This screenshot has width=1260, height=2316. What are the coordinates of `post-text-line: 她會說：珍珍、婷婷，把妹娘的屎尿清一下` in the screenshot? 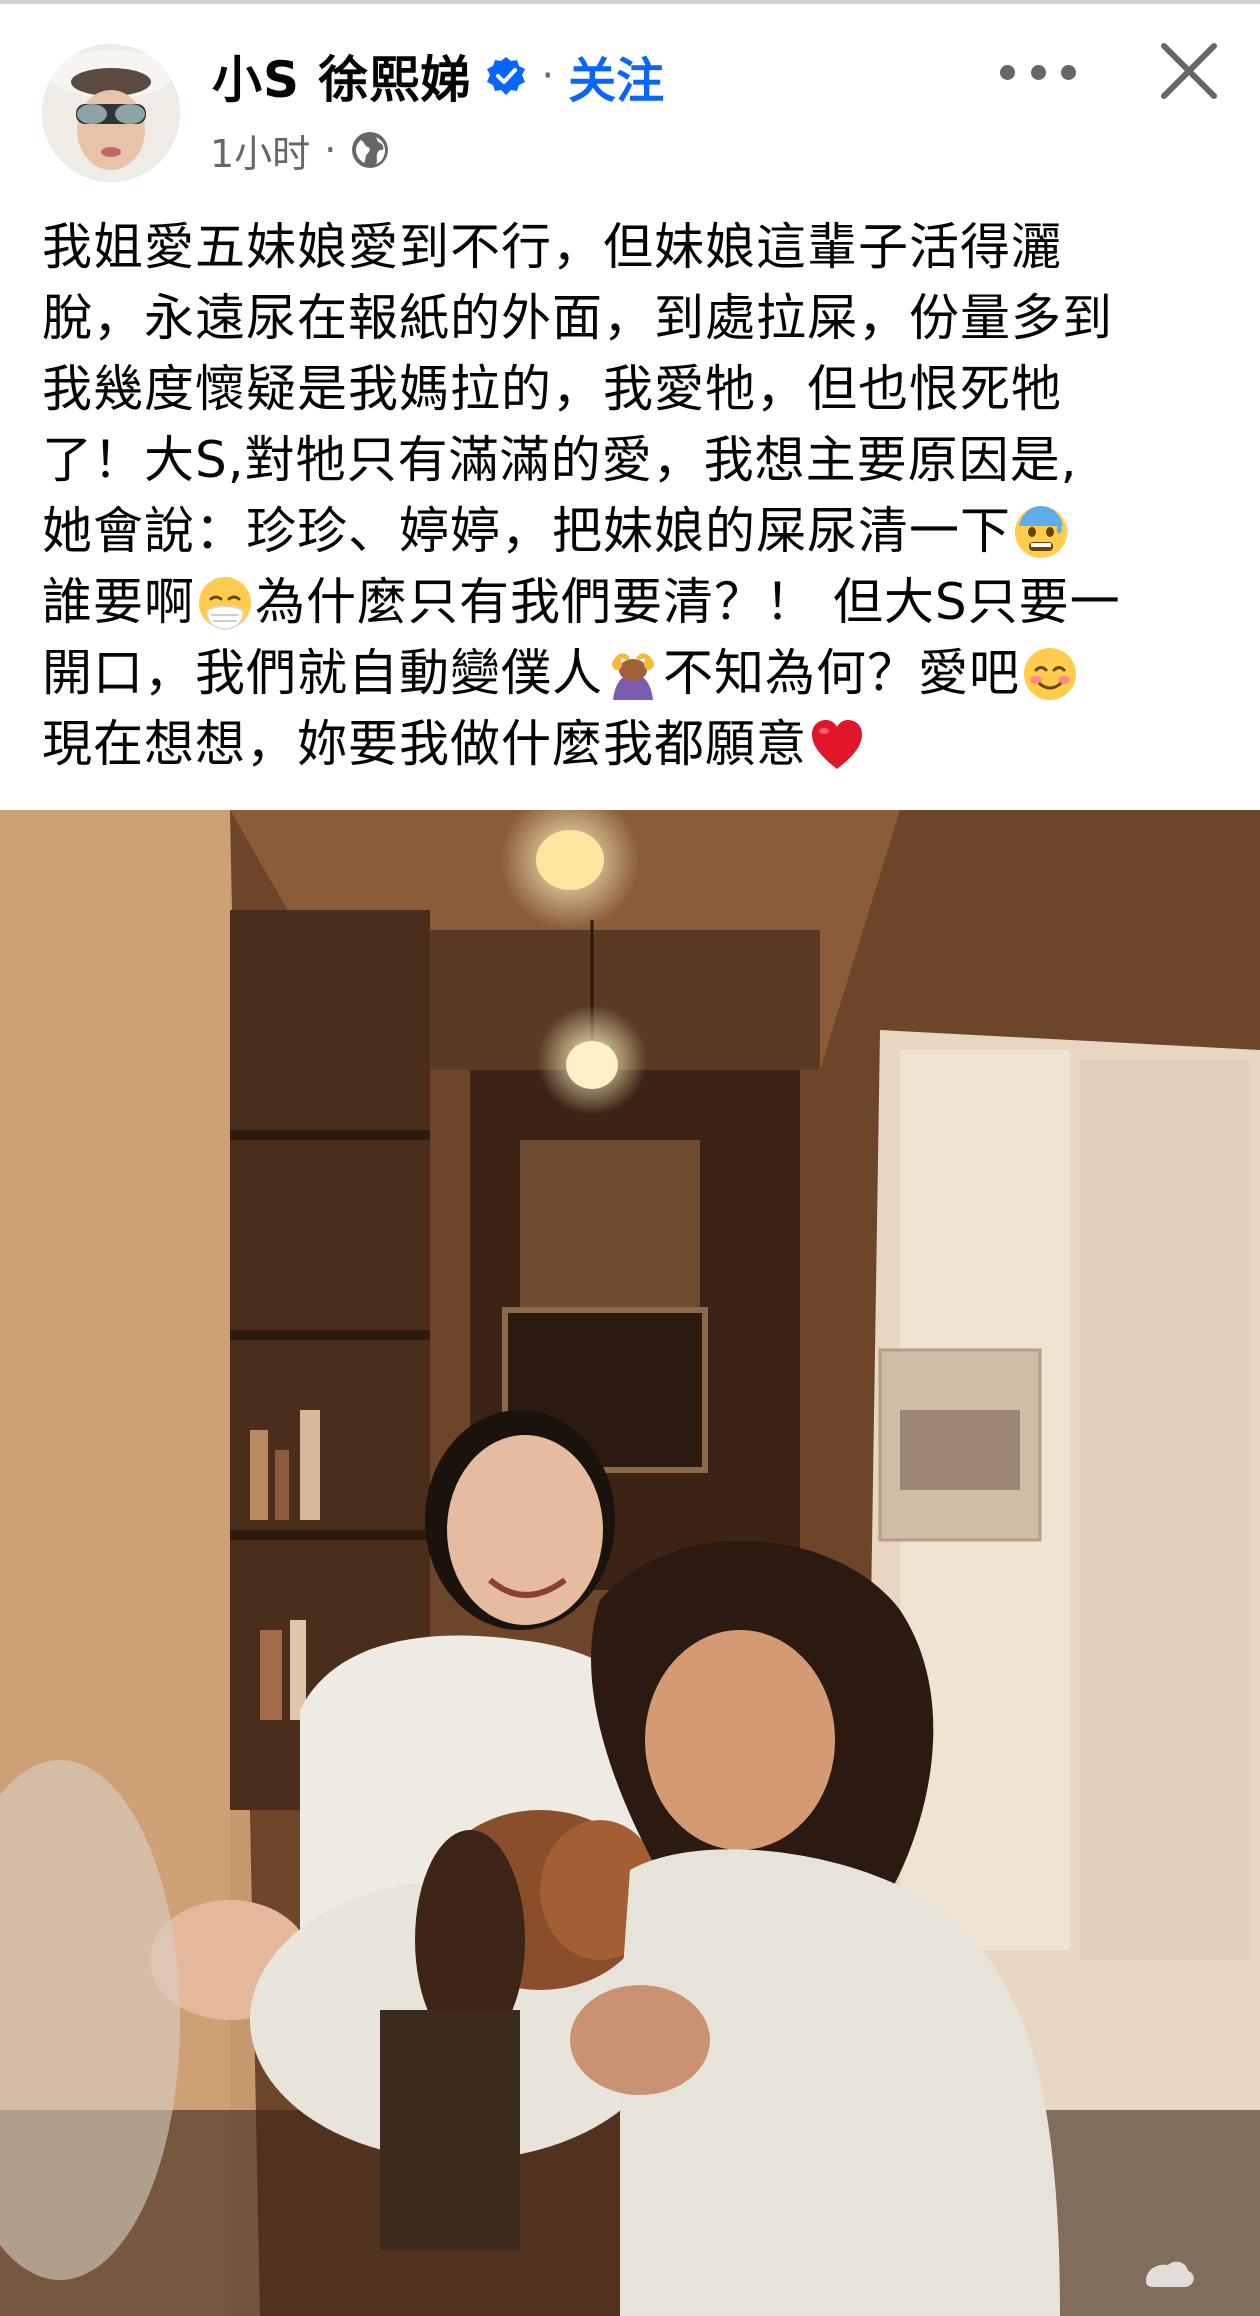 It's located at (632, 531).